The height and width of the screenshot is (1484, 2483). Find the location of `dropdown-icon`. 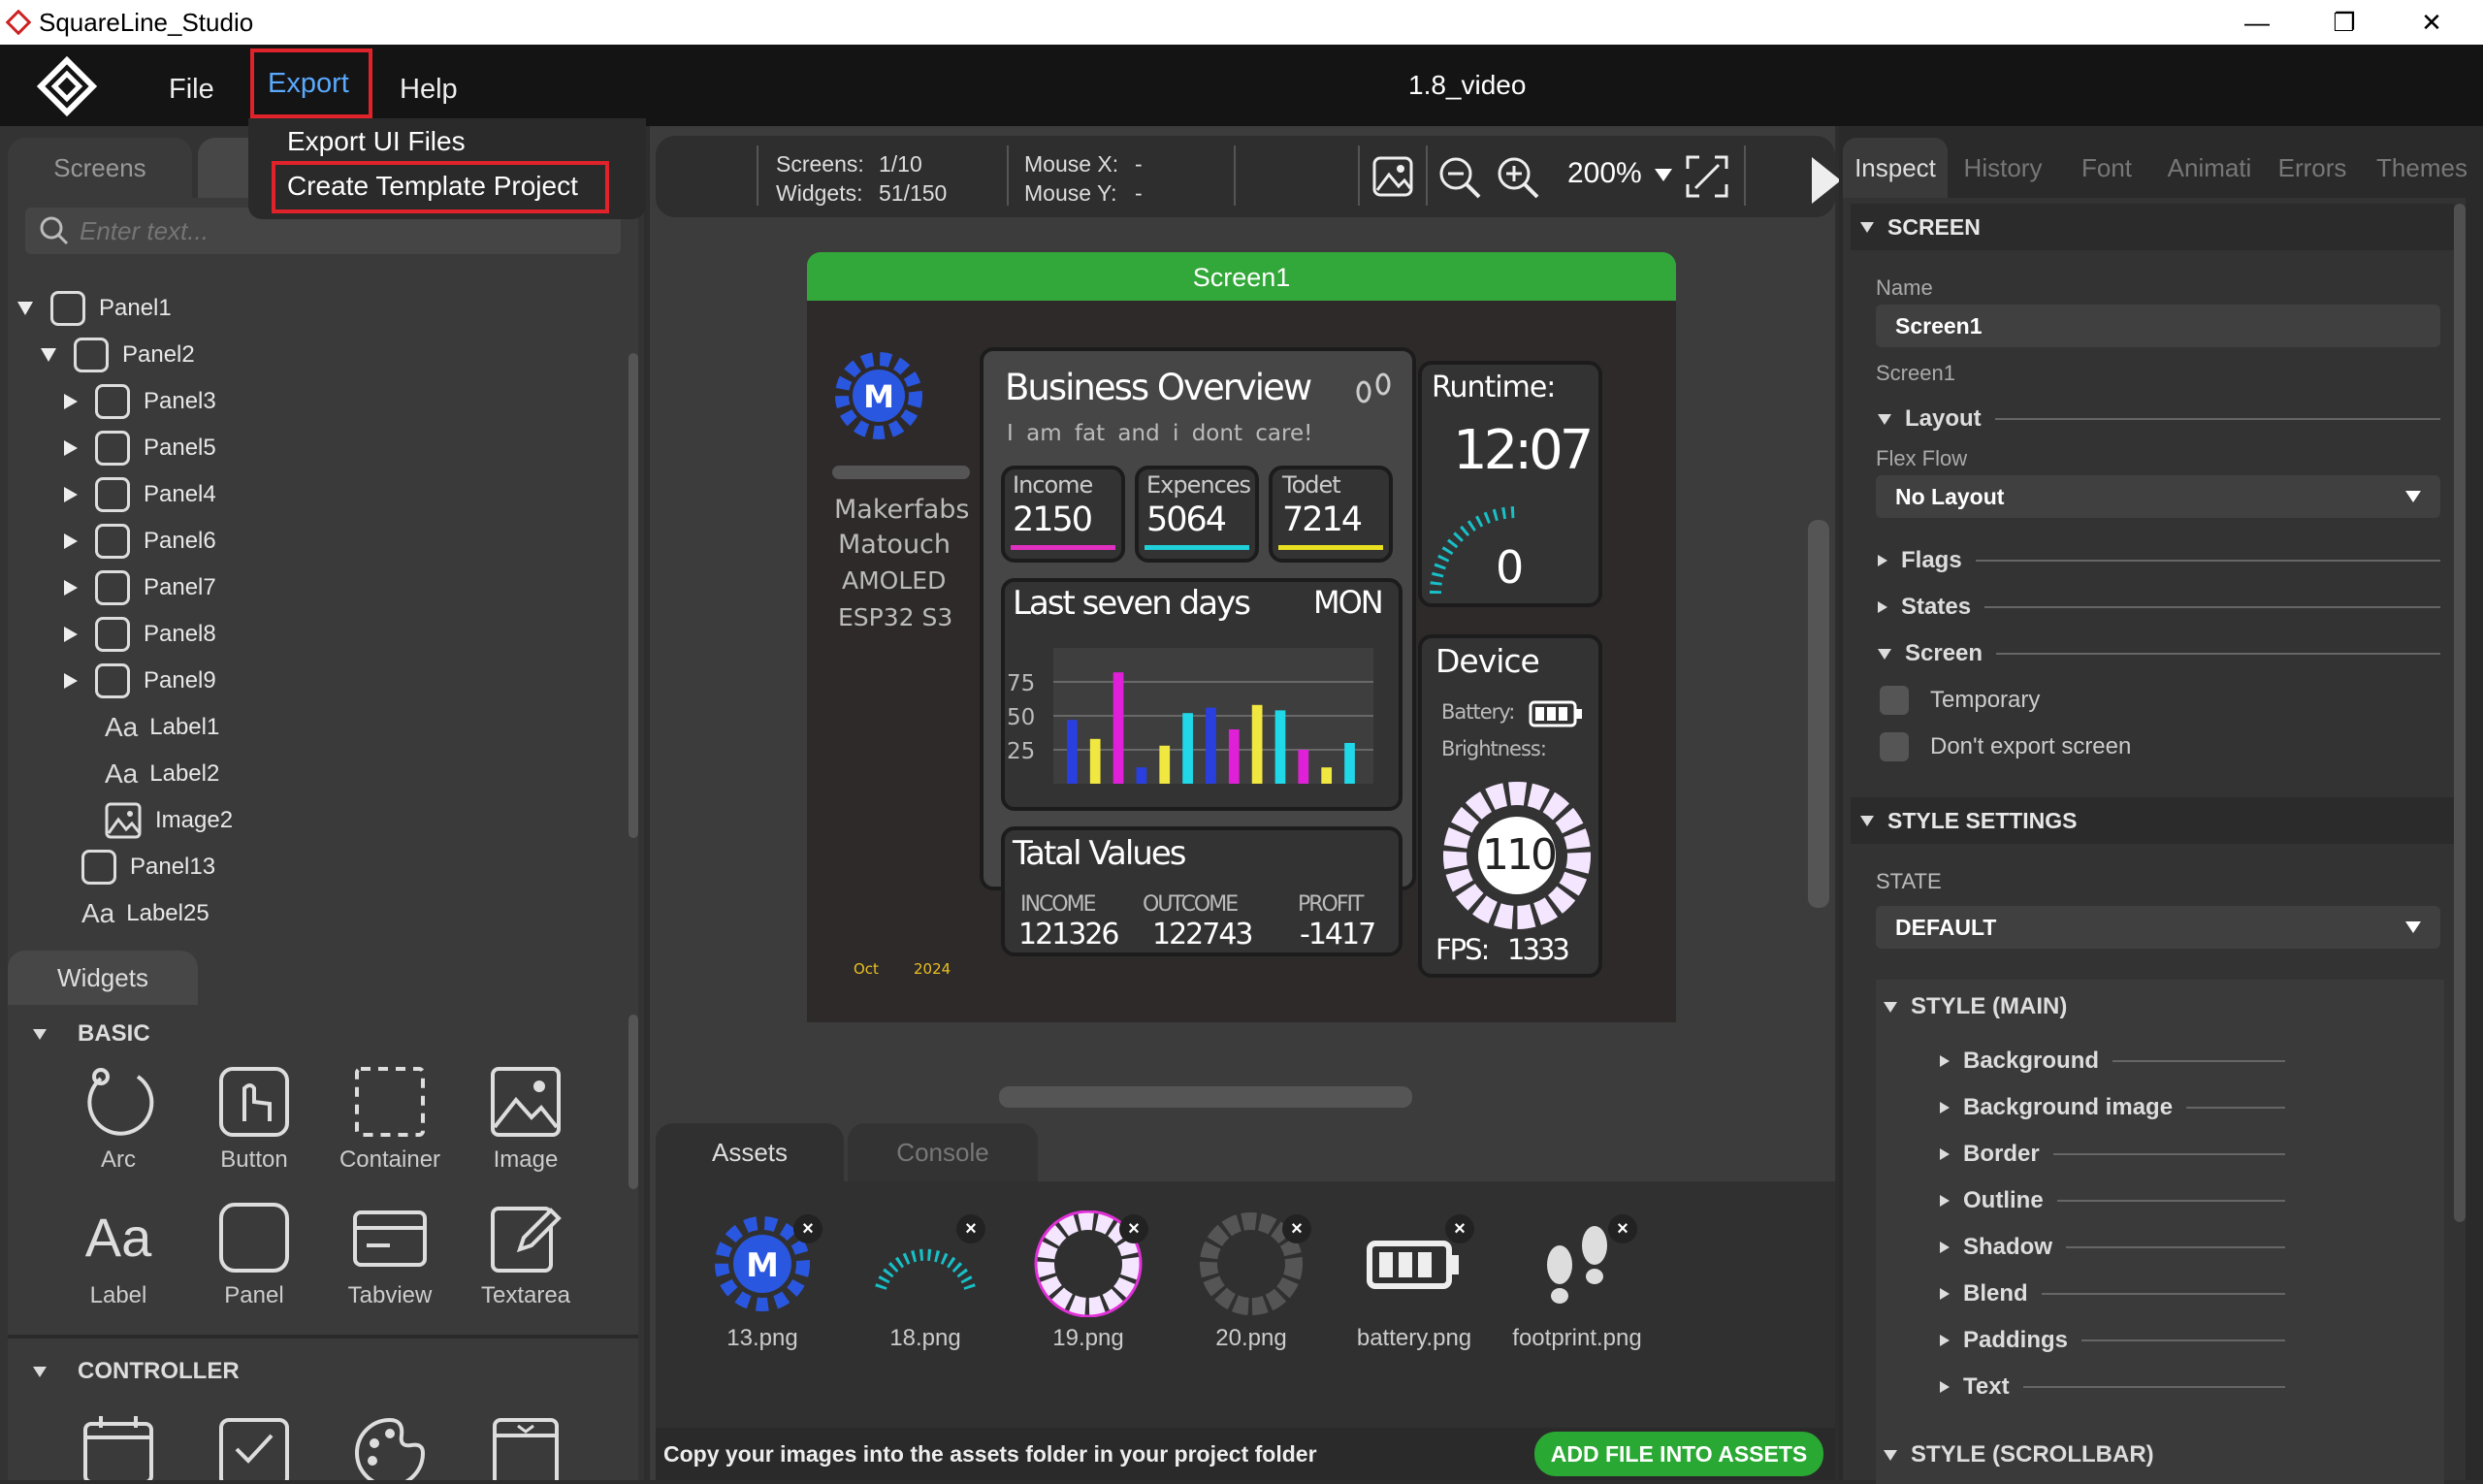

dropdown-icon is located at coordinates (526, 1447).